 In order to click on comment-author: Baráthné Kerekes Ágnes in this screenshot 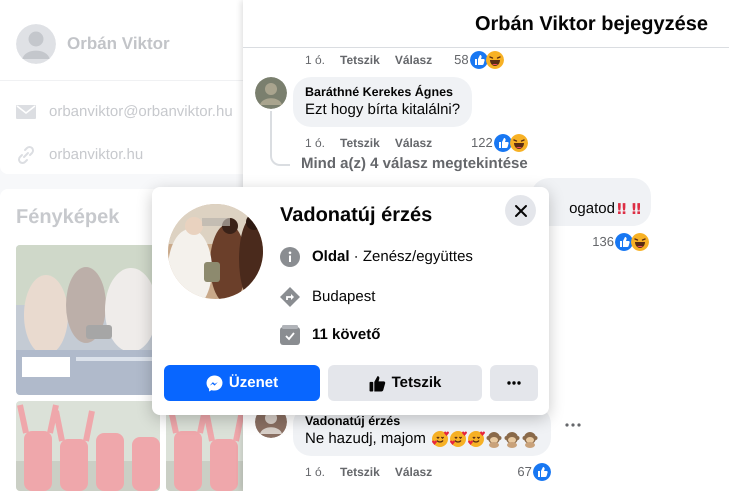, I will do `click(382, 92)`.